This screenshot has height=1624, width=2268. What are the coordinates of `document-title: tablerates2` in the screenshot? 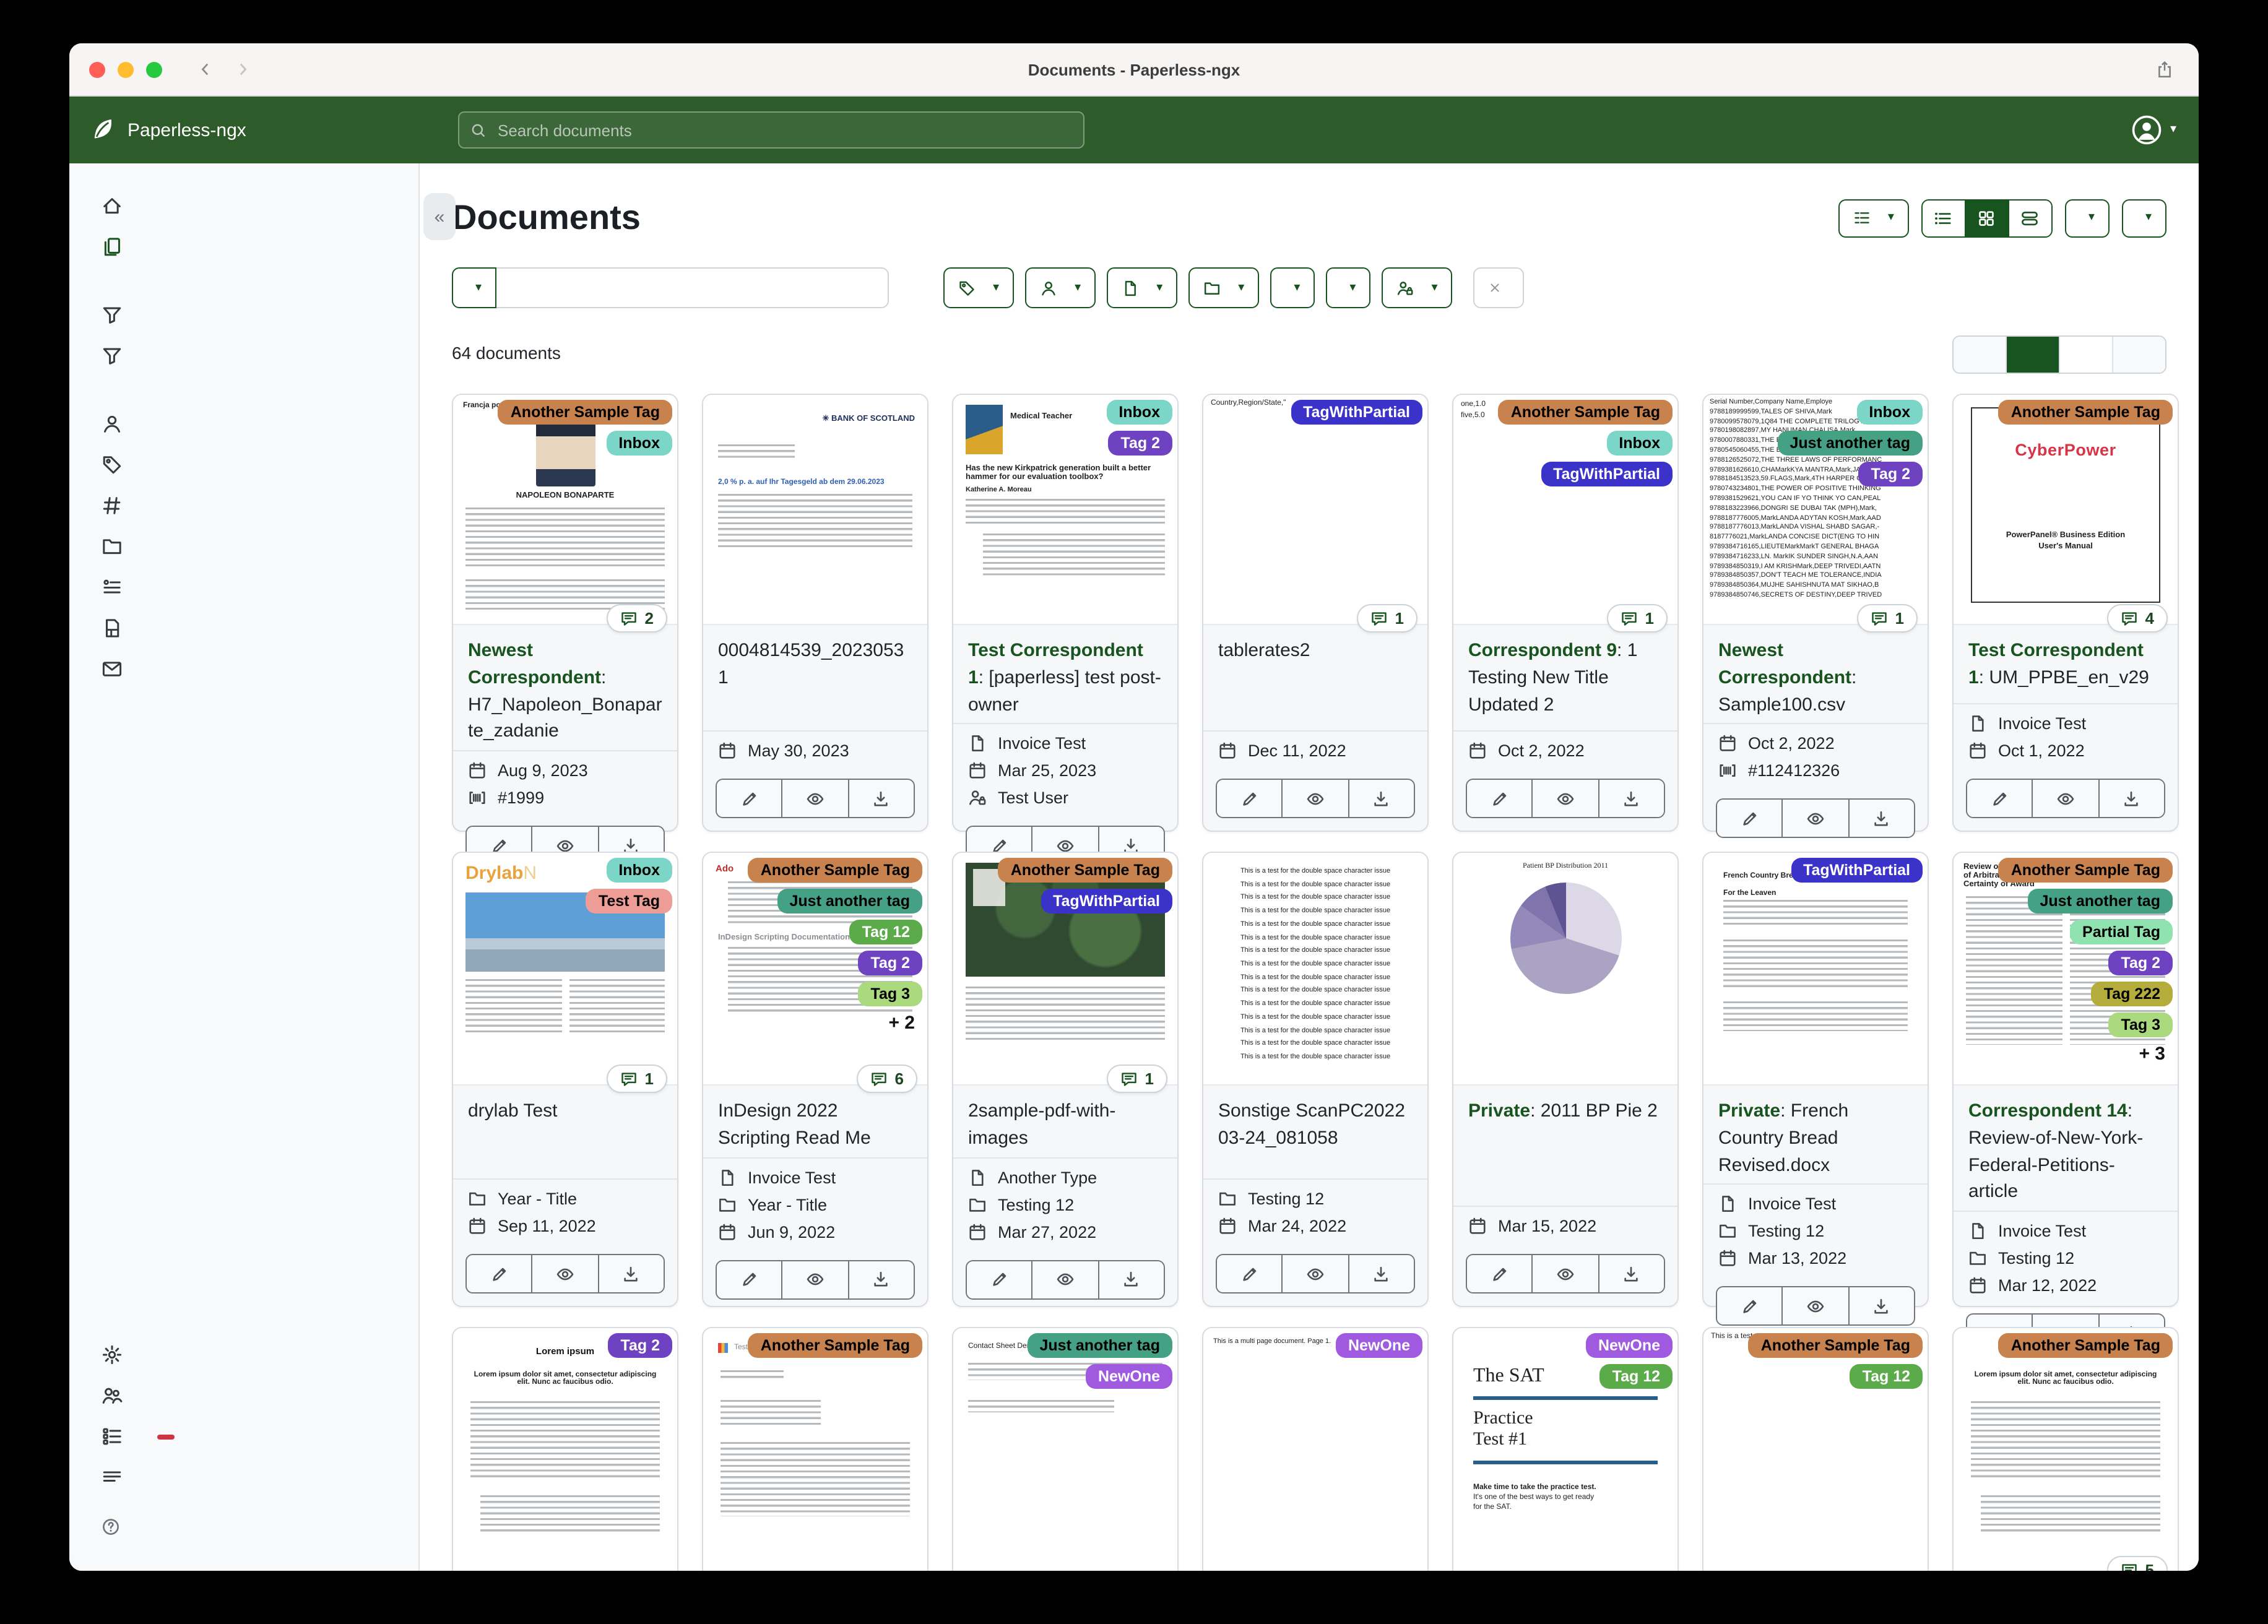 It's located at (1315, 651).